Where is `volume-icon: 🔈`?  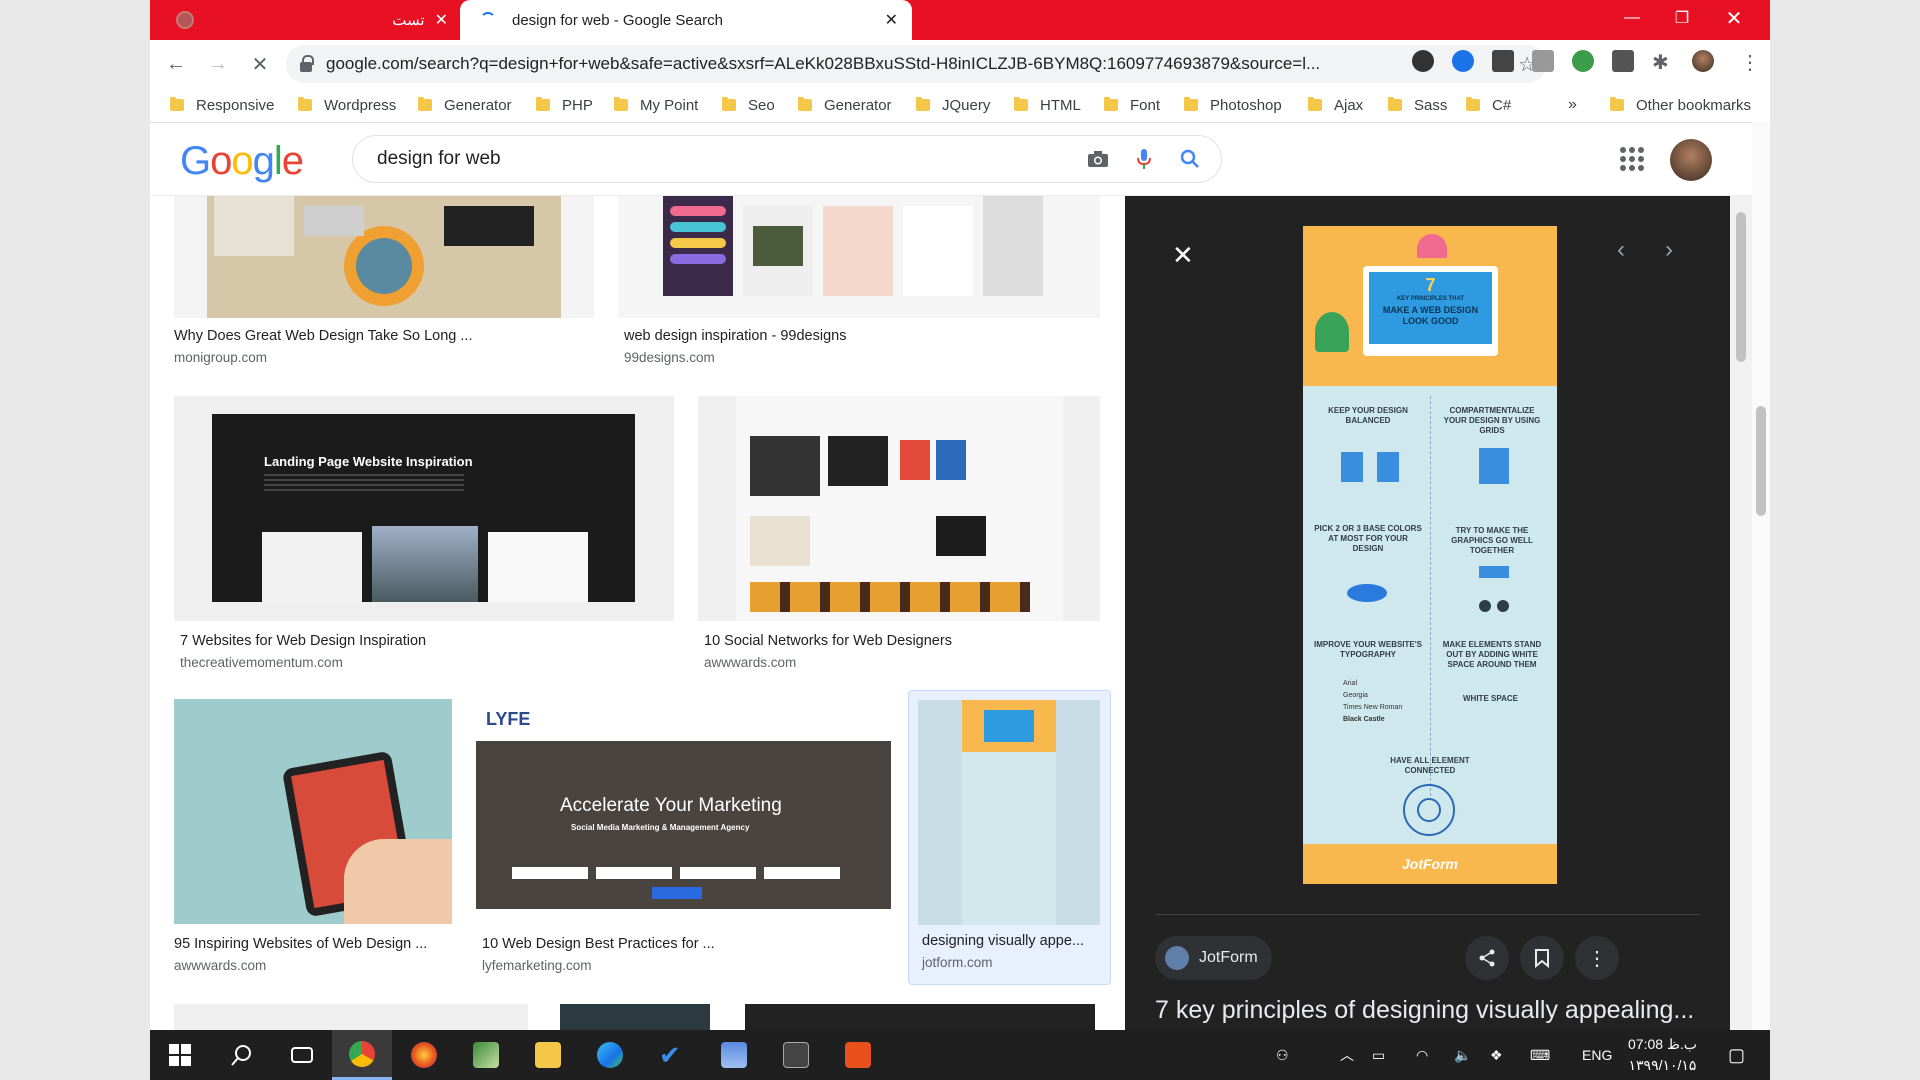
volume-icon: 🔈 is located at coordinates (1462, 1055).